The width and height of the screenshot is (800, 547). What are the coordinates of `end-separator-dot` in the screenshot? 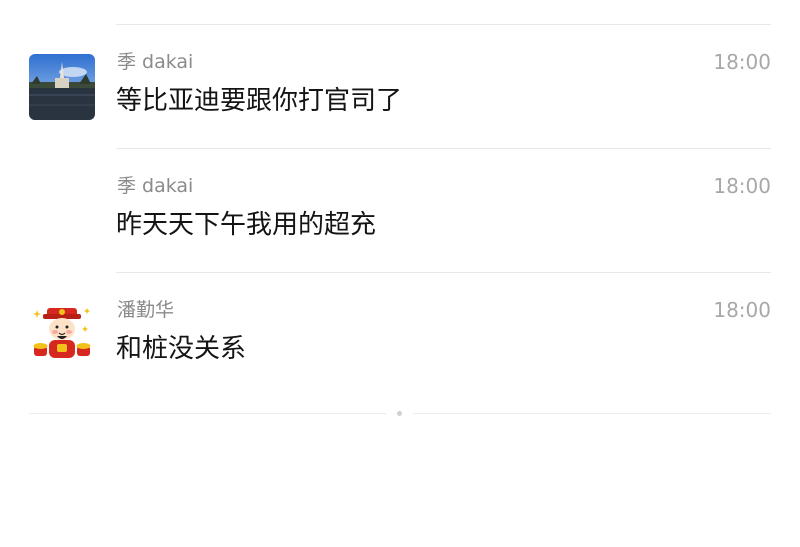 It's located at (399, 413).